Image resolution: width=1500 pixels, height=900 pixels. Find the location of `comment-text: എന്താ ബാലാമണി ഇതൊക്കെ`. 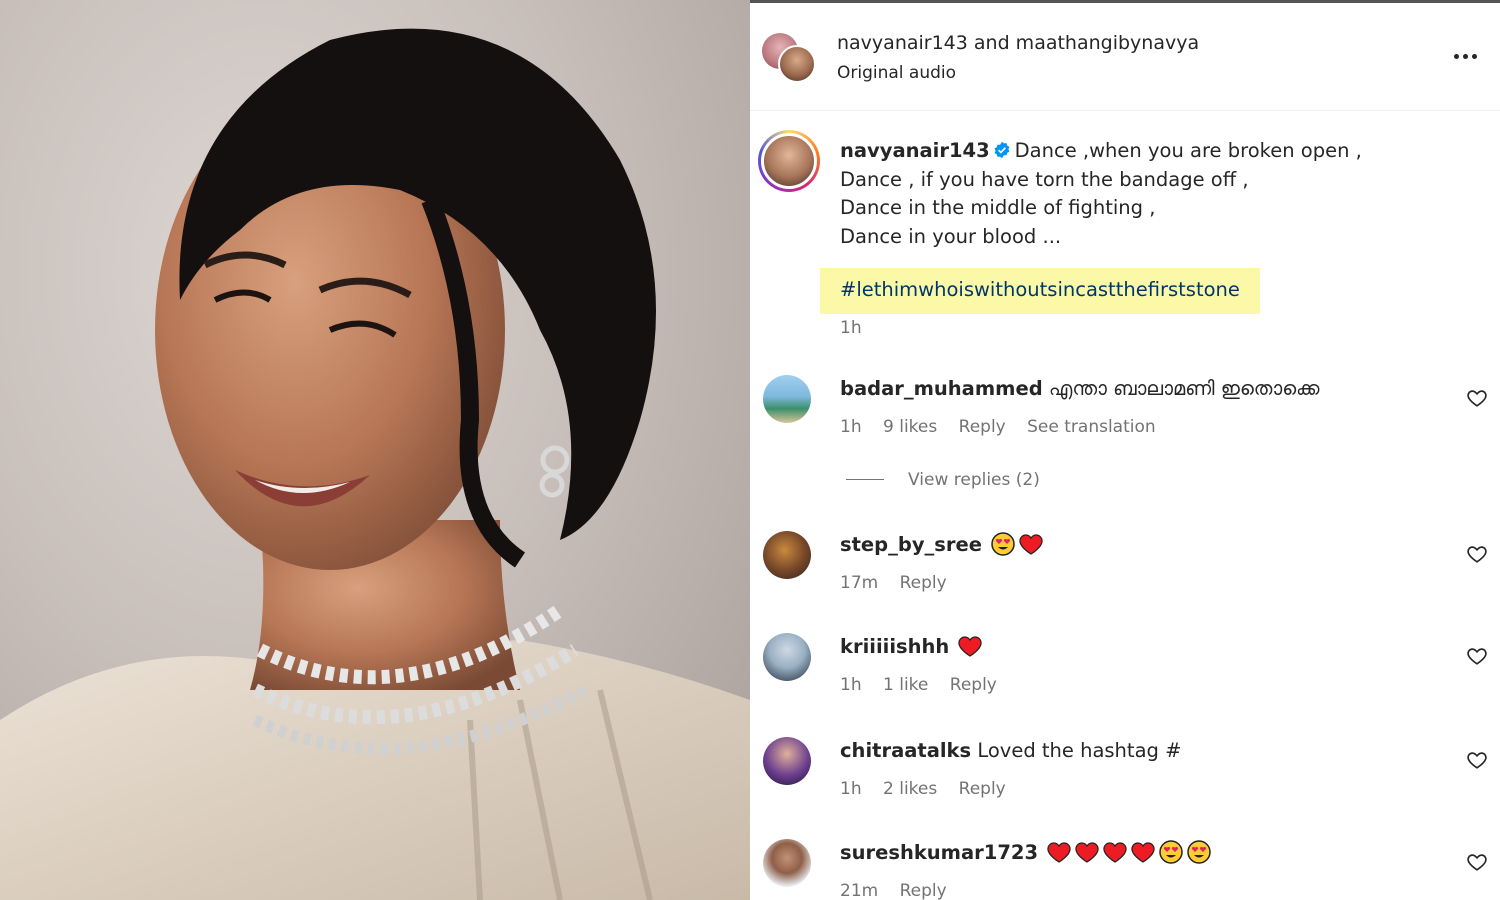

comment-text: എന്താ ബാലാമണി ഇതൊക്കെ is located at coordinates (1184, 388).